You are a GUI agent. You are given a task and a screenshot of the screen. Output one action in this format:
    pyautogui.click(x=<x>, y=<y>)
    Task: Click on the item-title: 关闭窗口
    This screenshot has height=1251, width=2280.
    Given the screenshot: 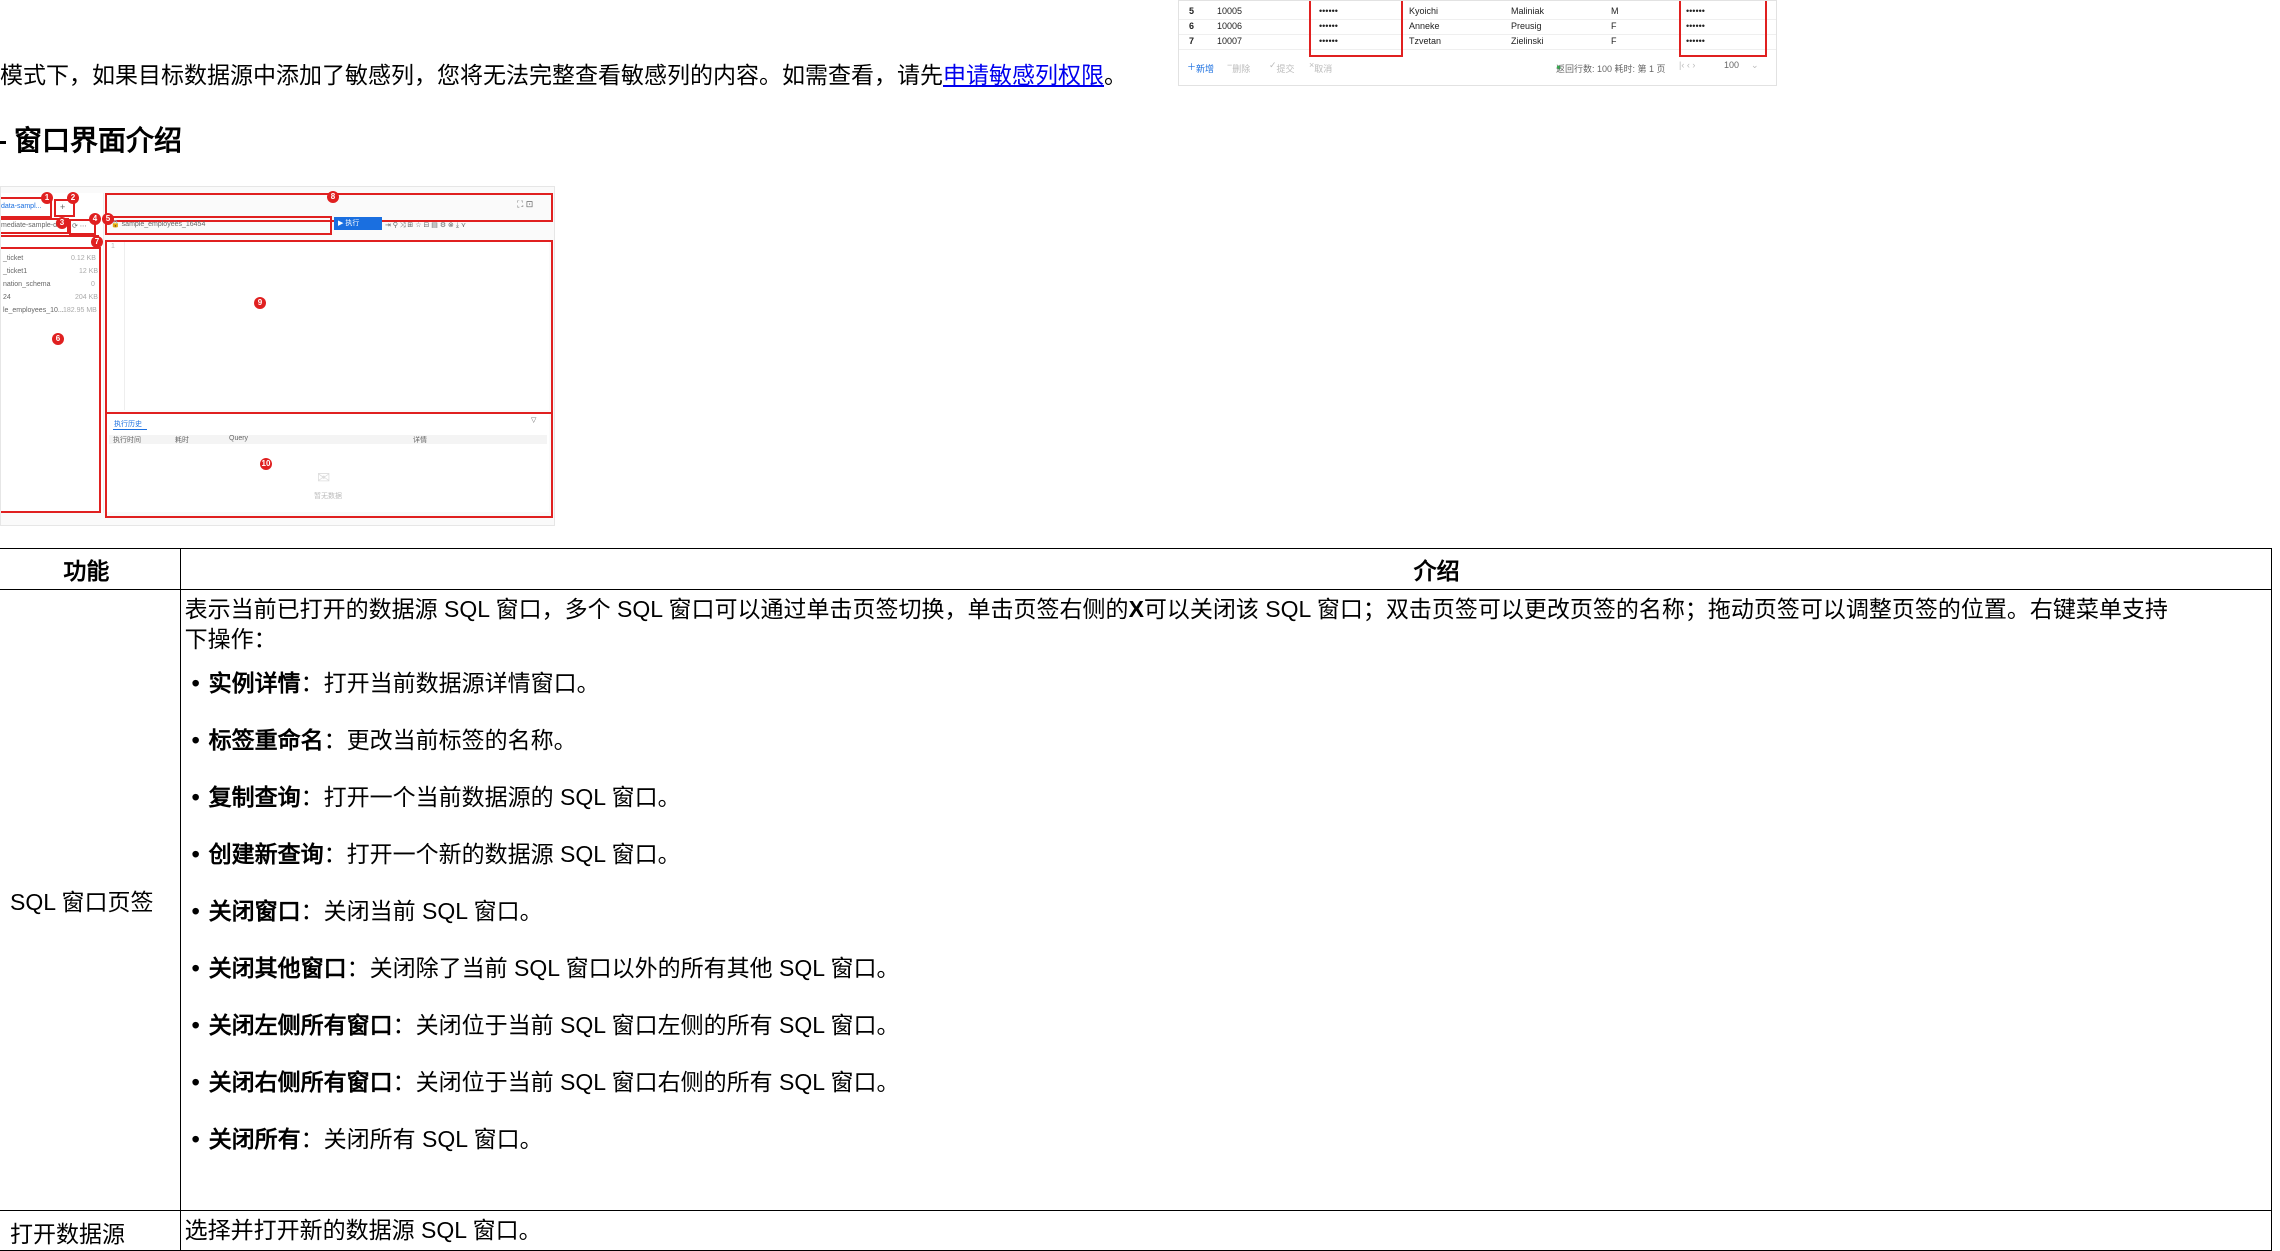 What is the action you would take?
    pyautogui.click(x=254, y=911)
    